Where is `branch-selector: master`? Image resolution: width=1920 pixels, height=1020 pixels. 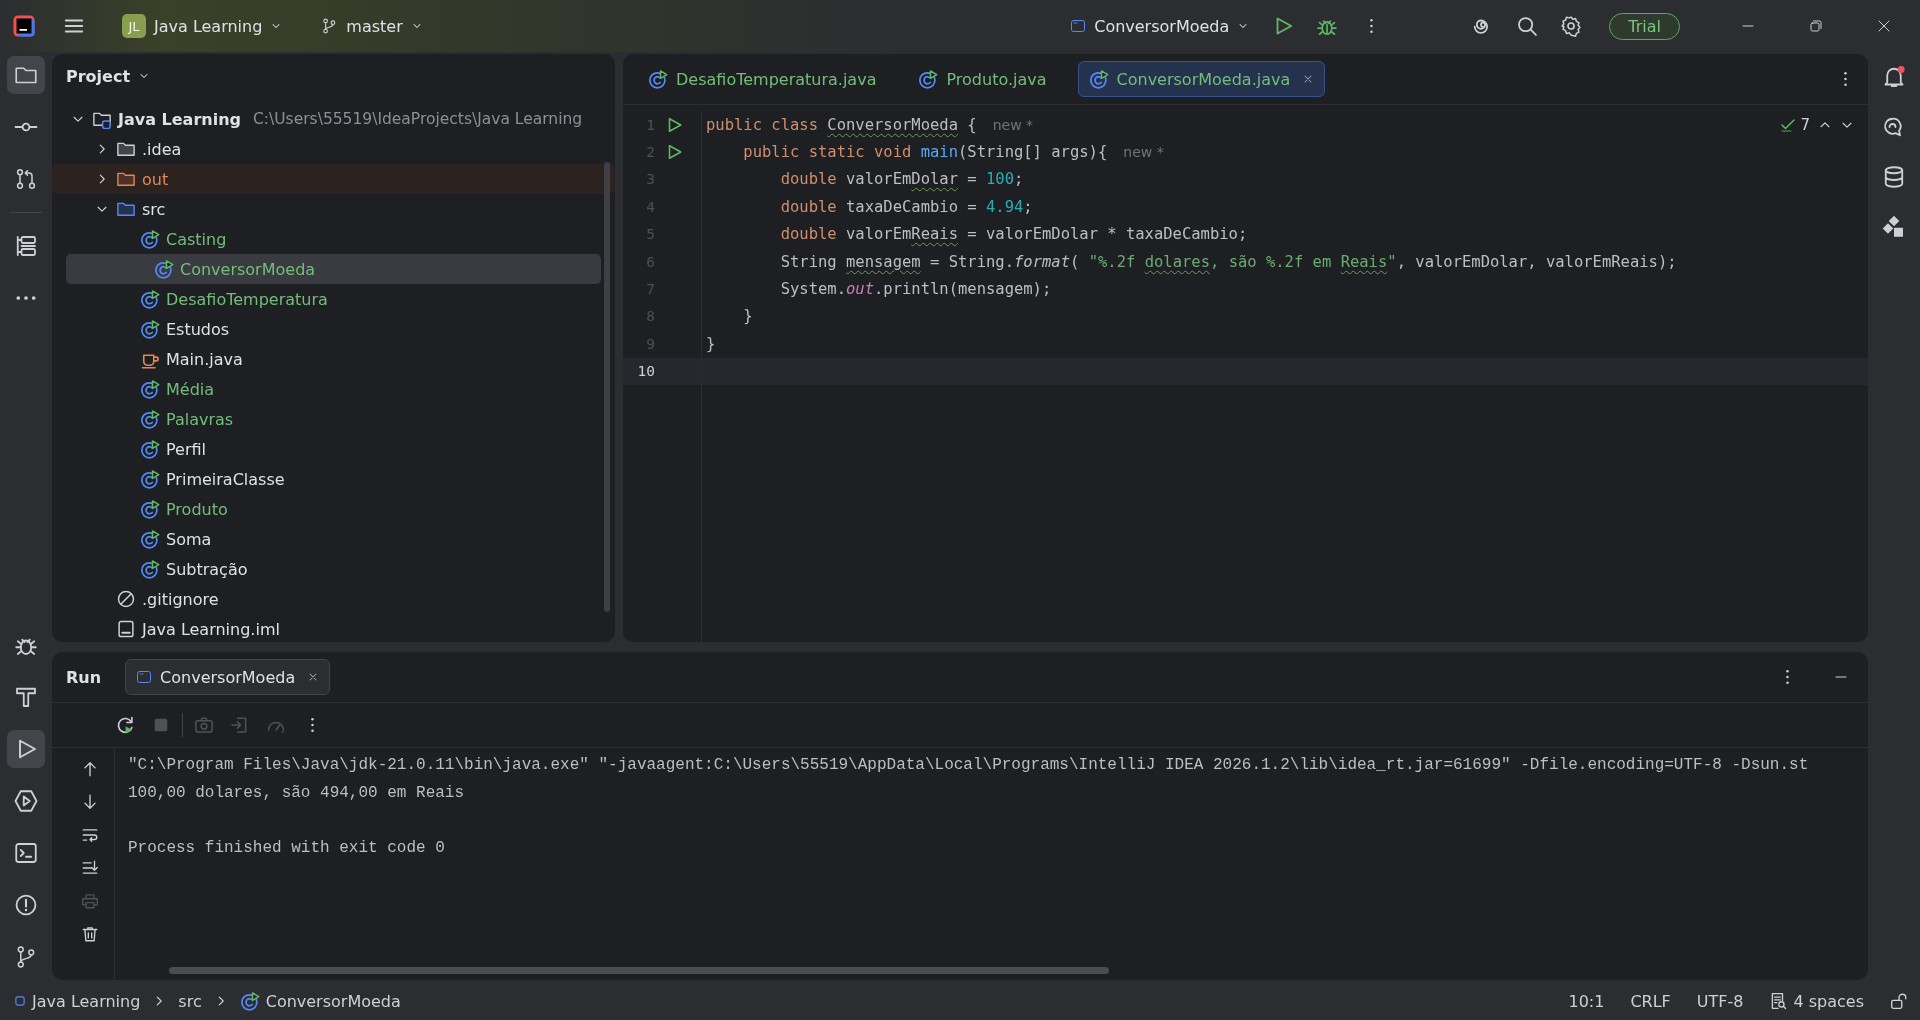
branch-selector: master is located at coordinates (371, 26).